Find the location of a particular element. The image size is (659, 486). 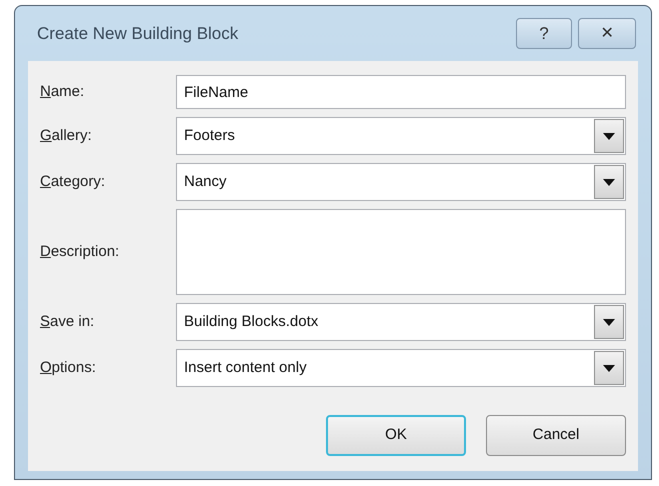

field-label: Save in: is located at coordinates (67, 321).